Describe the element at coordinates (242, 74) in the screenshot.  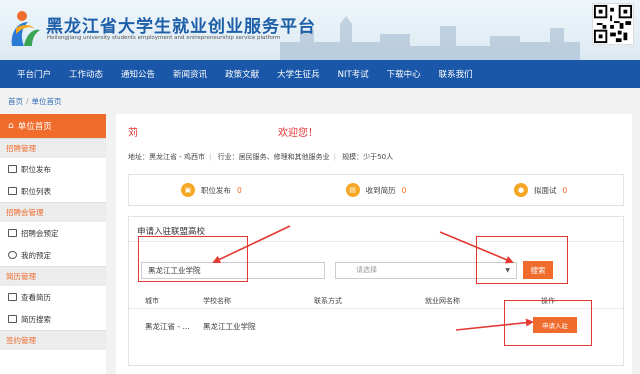
I see `nav-item-policies: 政策文献` at that location.